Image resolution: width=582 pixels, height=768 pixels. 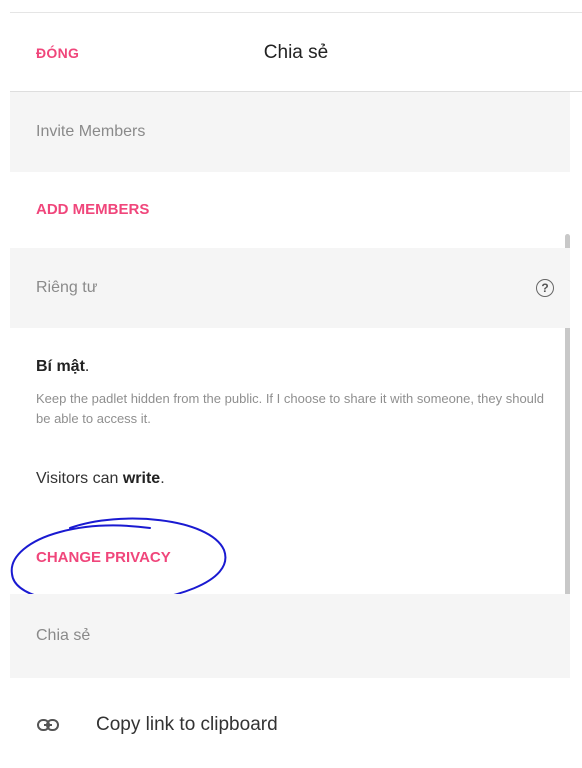 What do you see at coordinates (48, 725) in the screenshot?
I see `link-icon` at bounding box center [48, 725].